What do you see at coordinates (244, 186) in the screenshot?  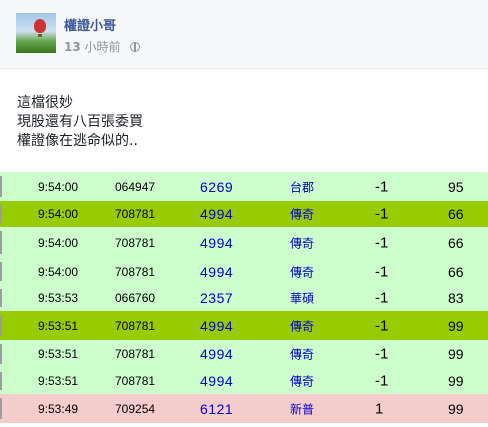 I see `table-row: 9:54:00 064947 6269 台郡 -1 95` at bounding box center [244, 186].